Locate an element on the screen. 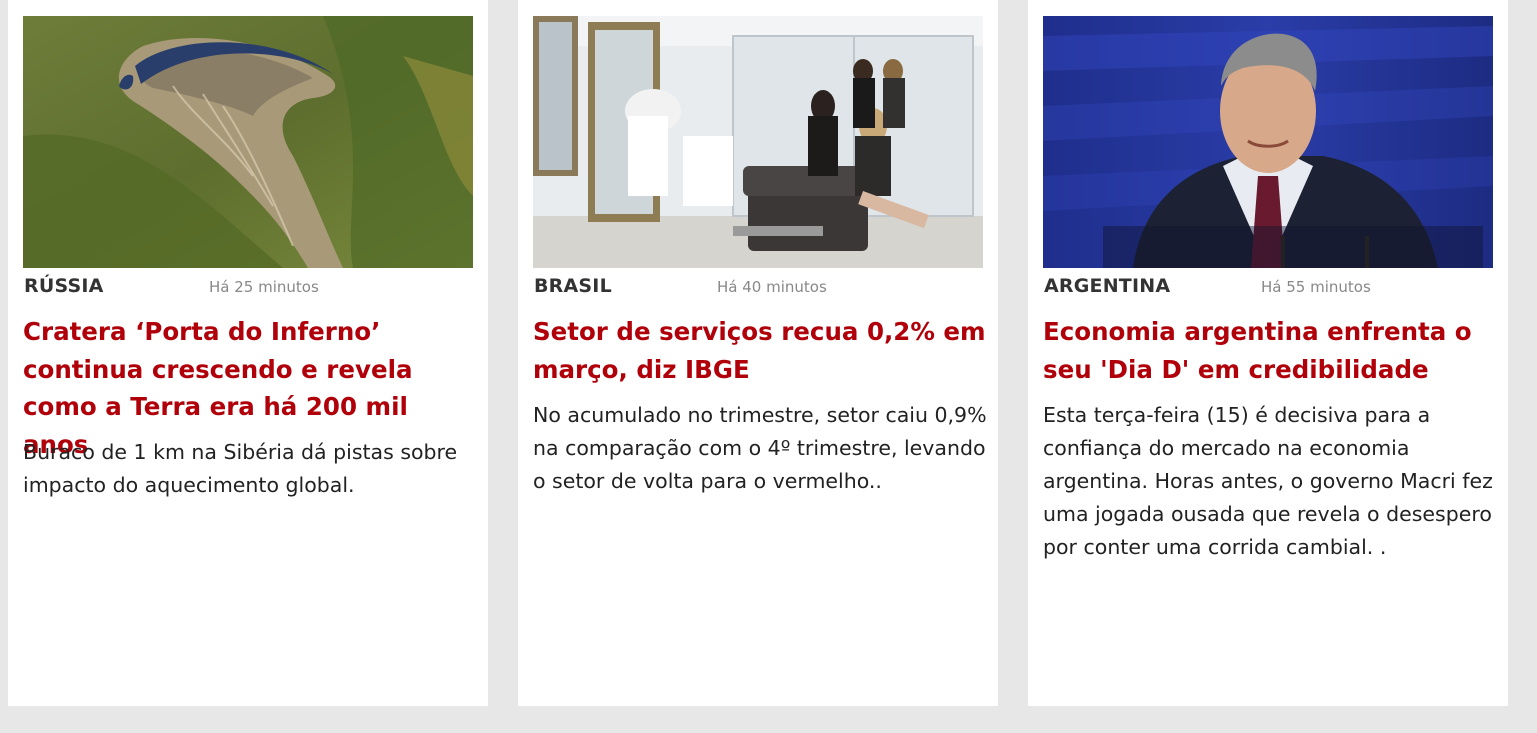 The image size is (1537, 733). article-meta: RÚSSIA Há 25 minutos is located at coordinates (248, 288).